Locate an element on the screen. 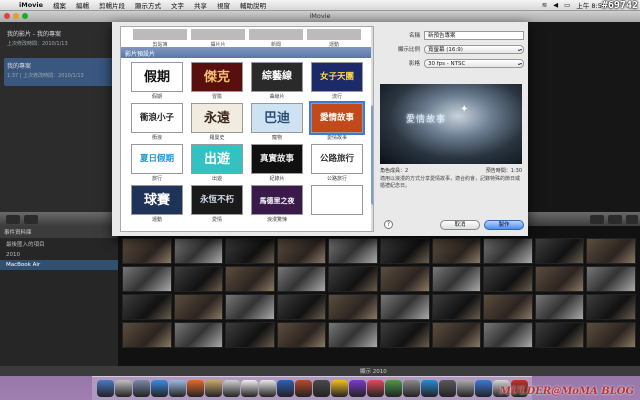 This screenshot has height=400, width=640. theme-item: 愛情故事 愛情故事 is located at coordinates (337, 121).